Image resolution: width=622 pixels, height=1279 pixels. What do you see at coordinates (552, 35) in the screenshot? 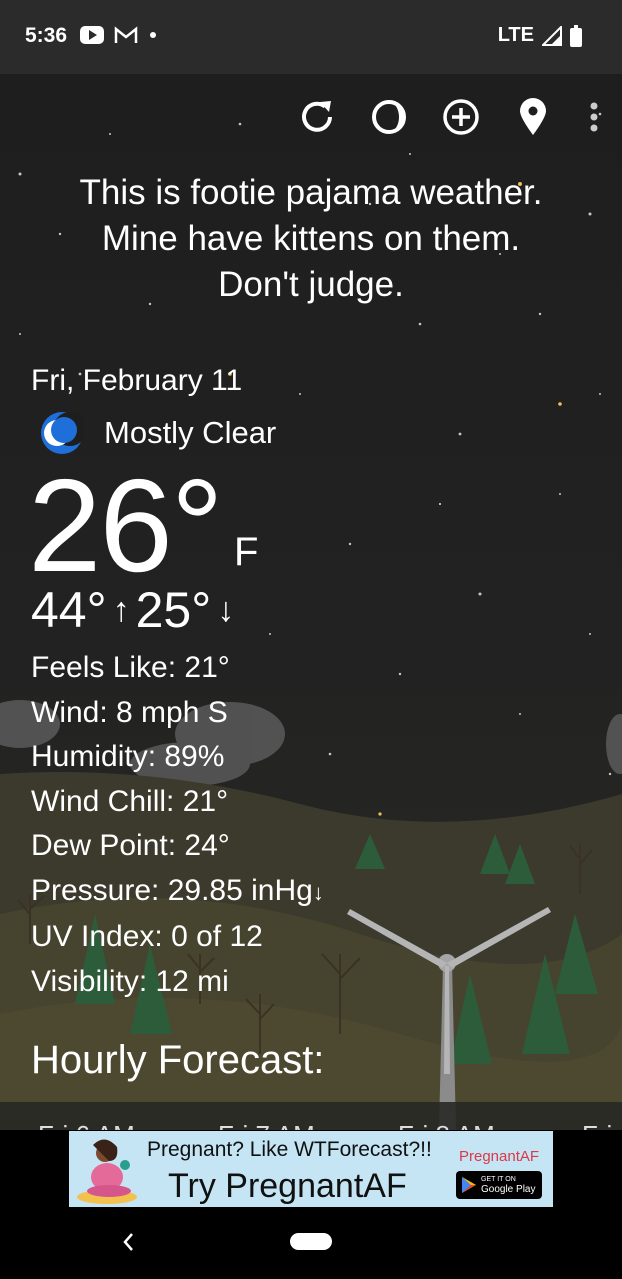
I see `signal-icon` at bounding box center [552, 35].